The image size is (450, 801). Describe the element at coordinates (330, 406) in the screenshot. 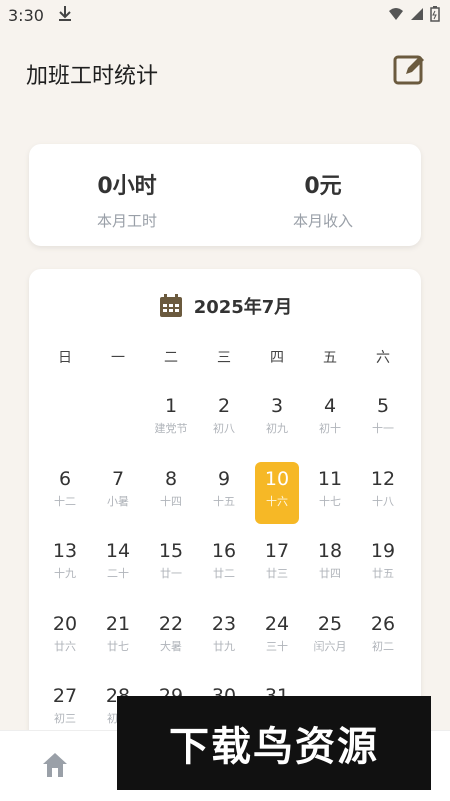

I see `day-number: 4` at that location.